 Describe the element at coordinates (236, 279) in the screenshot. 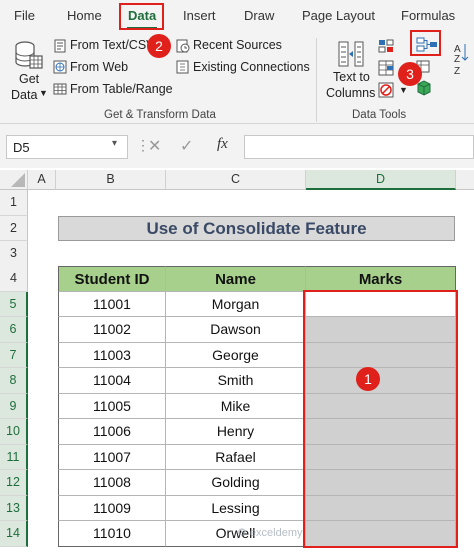

I see `header-name: Name` at that location.